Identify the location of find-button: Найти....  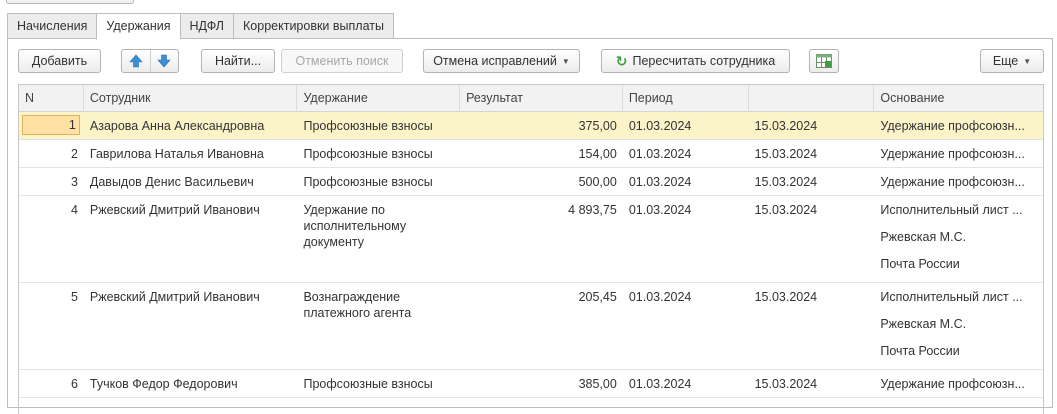
(238, 61).